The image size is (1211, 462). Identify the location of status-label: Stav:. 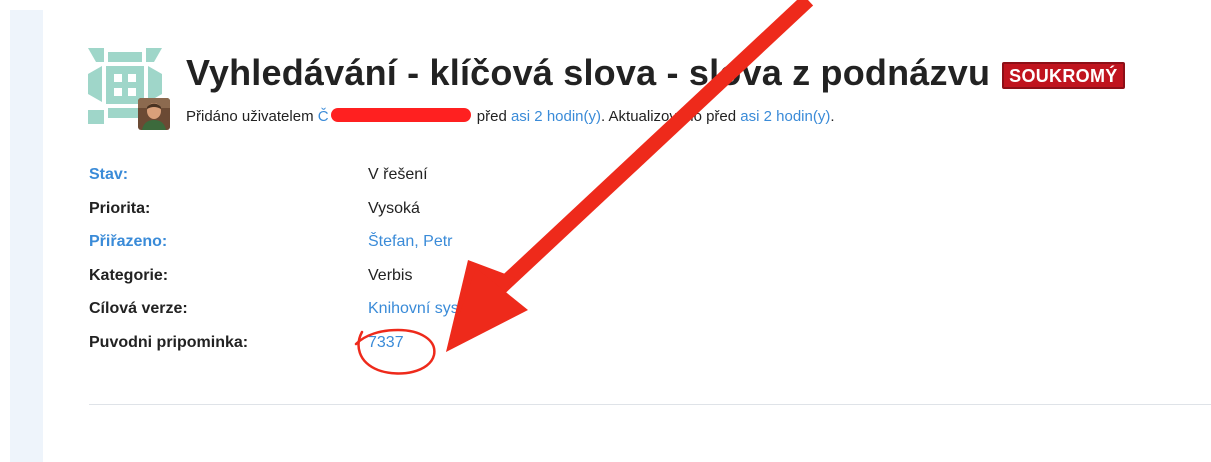
(108, 175).